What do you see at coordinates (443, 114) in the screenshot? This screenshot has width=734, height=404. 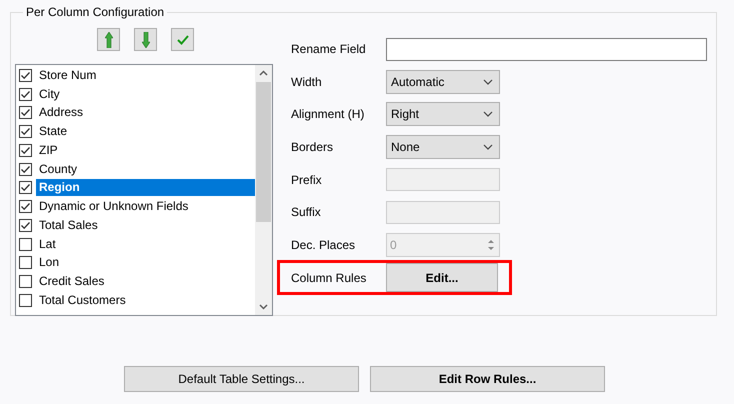 I see `dropdown: Right` at bounding box center [443, 114].